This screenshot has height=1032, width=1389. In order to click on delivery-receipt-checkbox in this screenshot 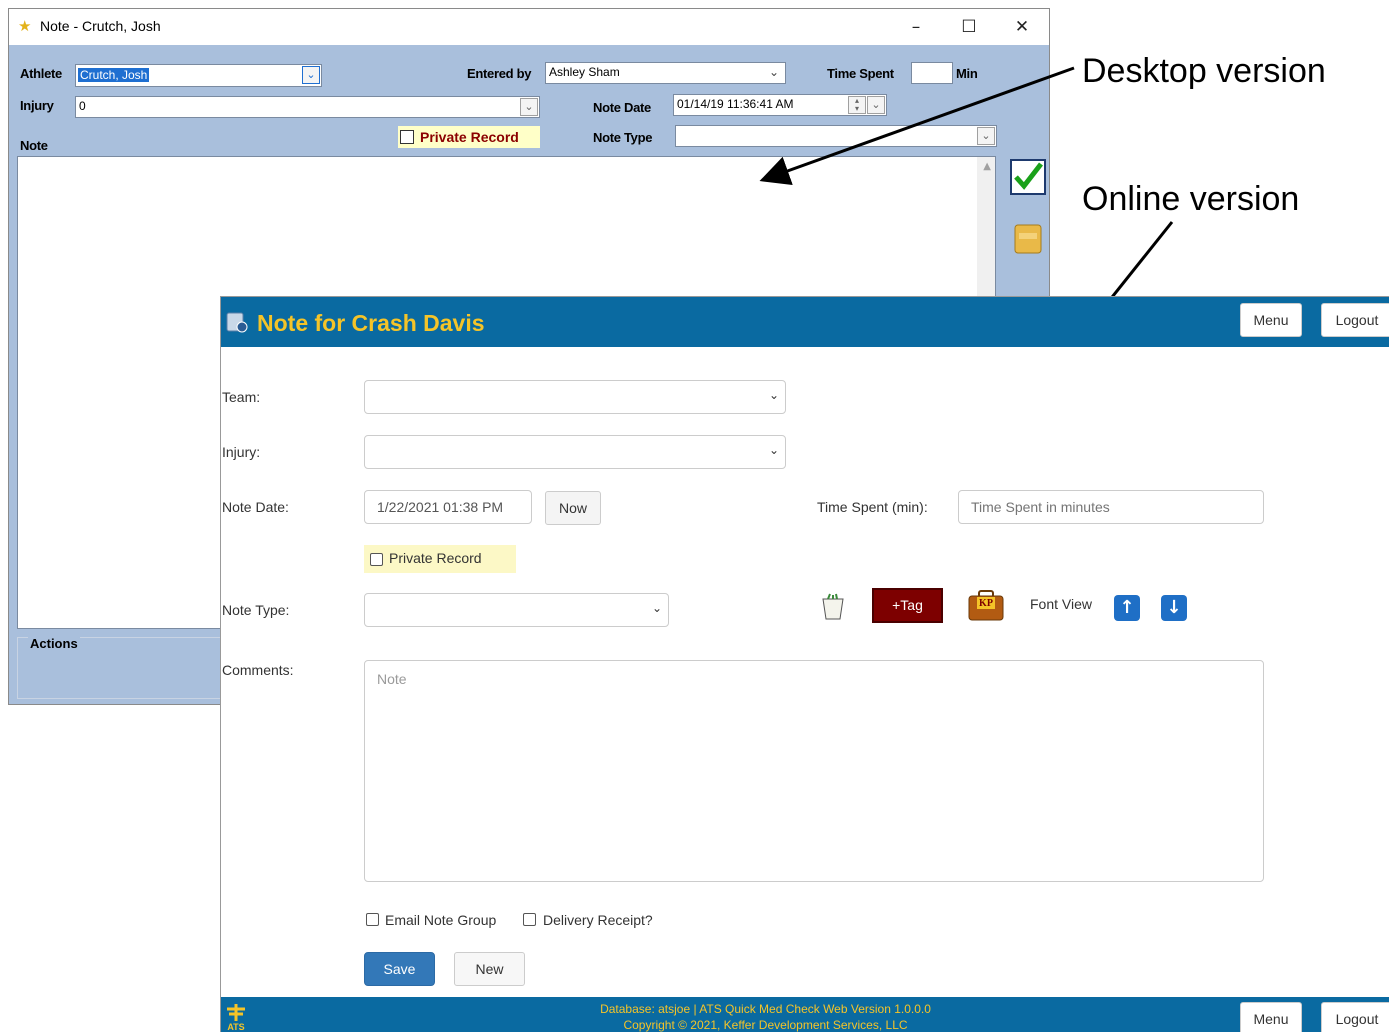, I will do `click(529, 919)`.